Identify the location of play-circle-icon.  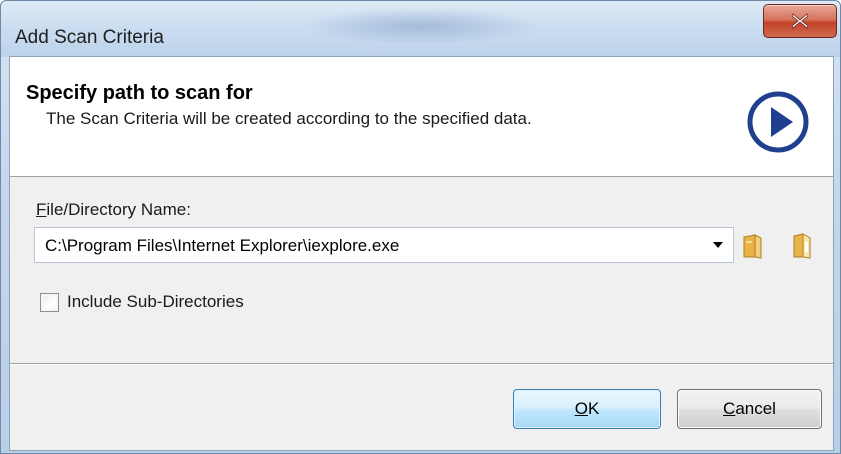
(778, 122).